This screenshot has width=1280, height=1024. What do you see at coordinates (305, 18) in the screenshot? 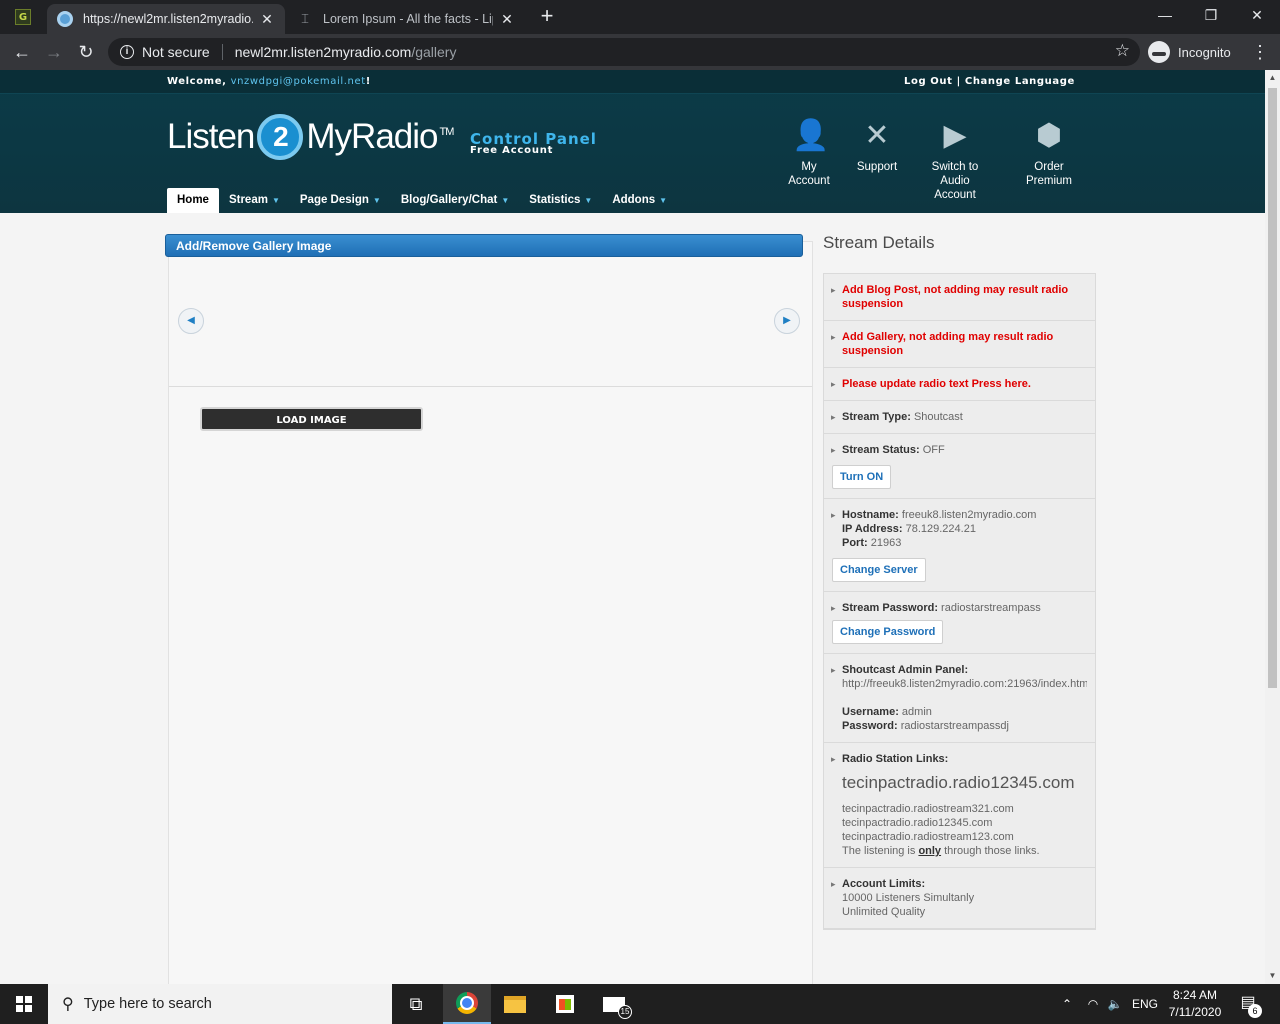
I see `lorem-favicon-icon: ⌶` at bounding box center [305, 18].